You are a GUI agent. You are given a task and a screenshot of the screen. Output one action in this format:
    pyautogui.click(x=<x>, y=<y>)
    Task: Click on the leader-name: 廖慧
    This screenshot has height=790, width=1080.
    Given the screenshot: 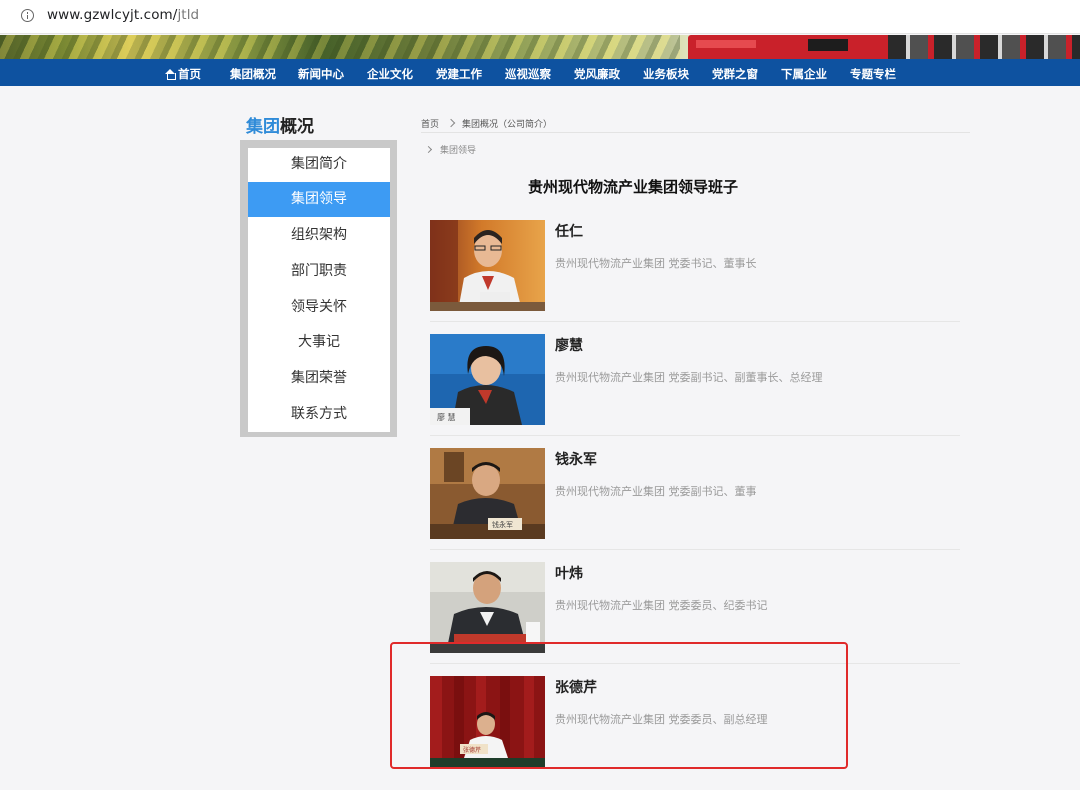 What is the action you would take?
    pyautogui.click(x=569, y=345)
    